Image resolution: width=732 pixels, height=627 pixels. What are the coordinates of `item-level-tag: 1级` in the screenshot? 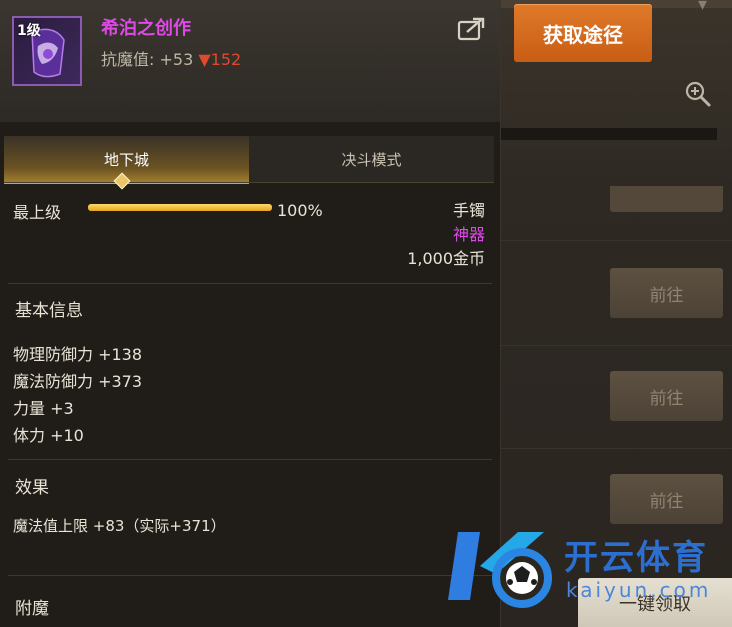 It's located at (29, 31).